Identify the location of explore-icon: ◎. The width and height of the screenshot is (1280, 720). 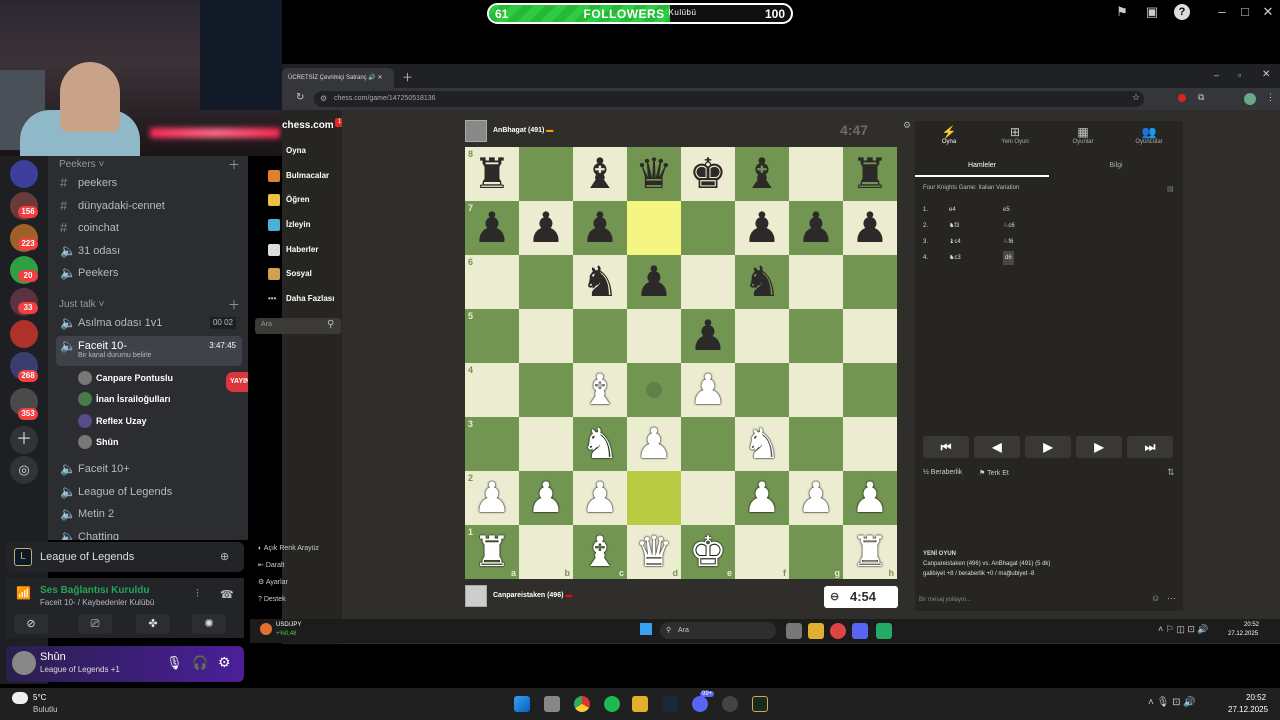
(24, 470).